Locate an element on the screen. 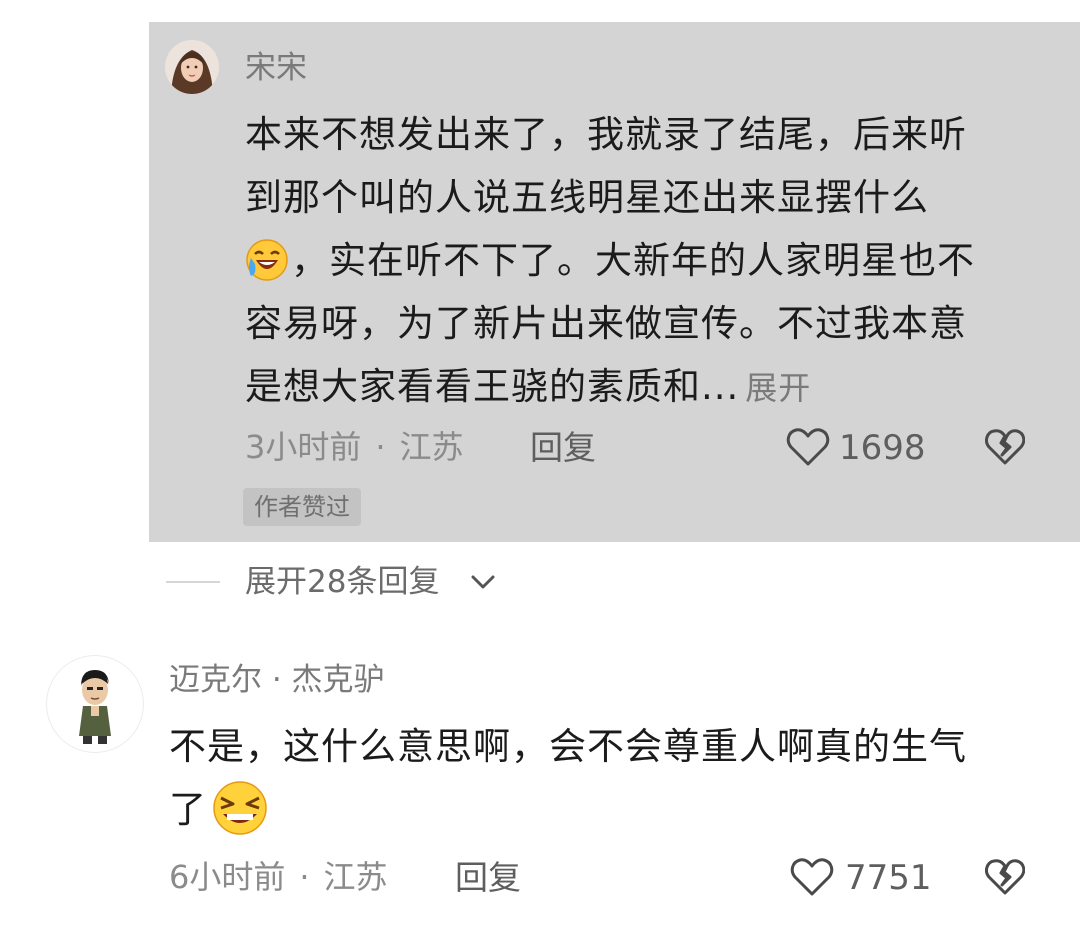 The height and width of the screenshot is (933, 1080). avatar-photo is located at coordinates (192, 67).